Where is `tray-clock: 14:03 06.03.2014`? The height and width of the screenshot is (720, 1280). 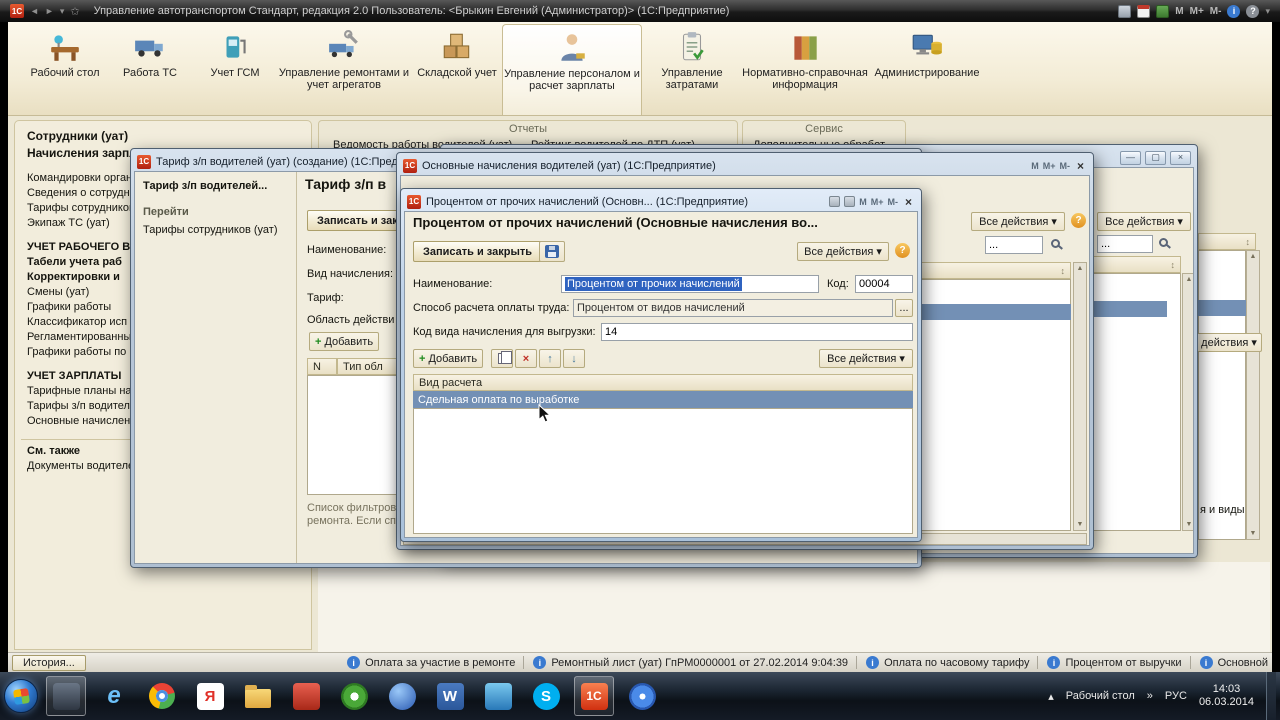 tray-clock: 14:03 06.03.2014 is located at coordinates (1226, 696).